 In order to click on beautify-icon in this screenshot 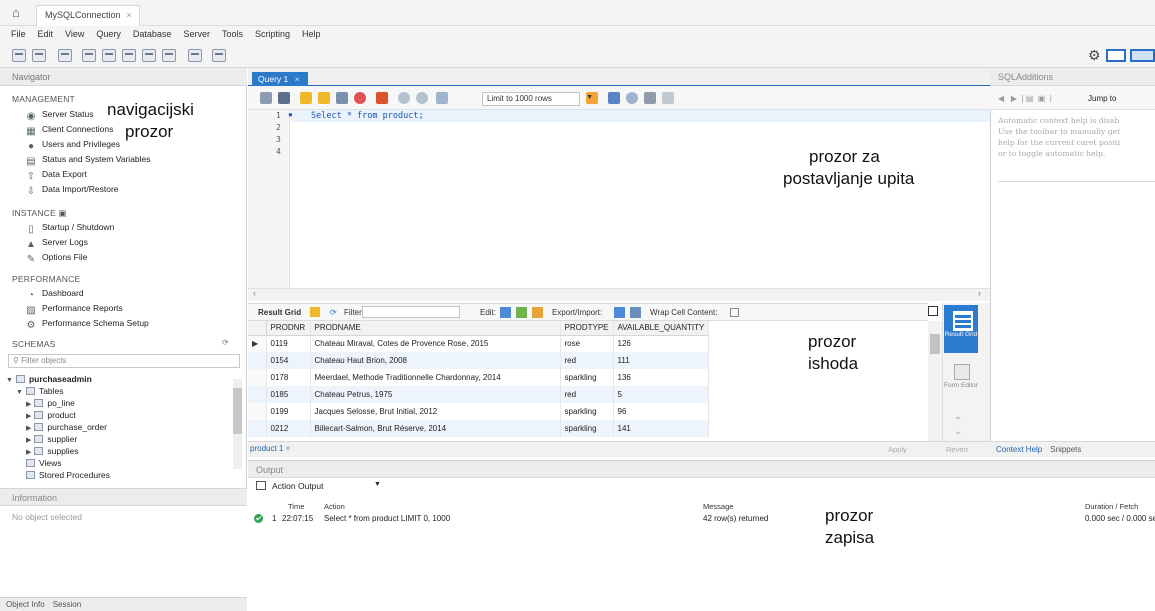, I will do `click(614, 98)`.